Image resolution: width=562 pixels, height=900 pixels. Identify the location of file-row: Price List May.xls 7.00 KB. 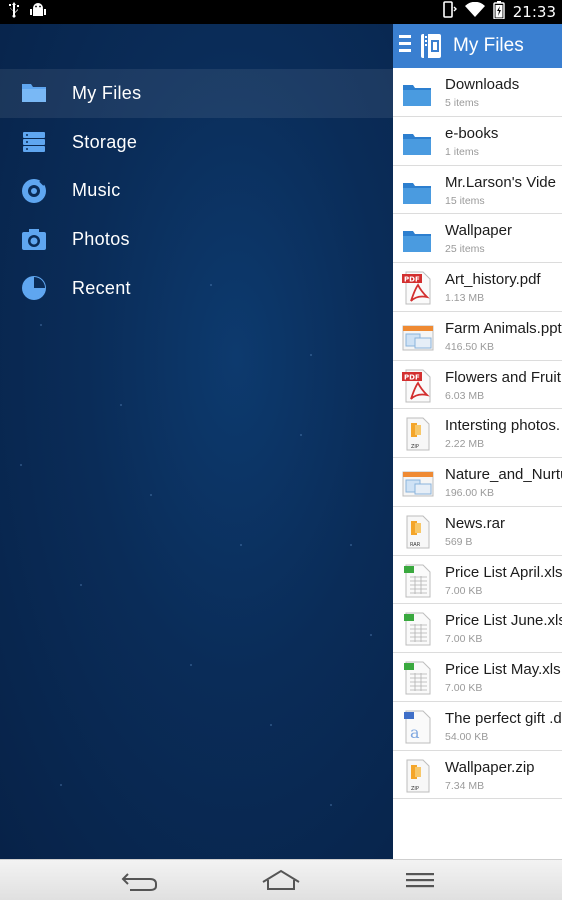
(477, 677).